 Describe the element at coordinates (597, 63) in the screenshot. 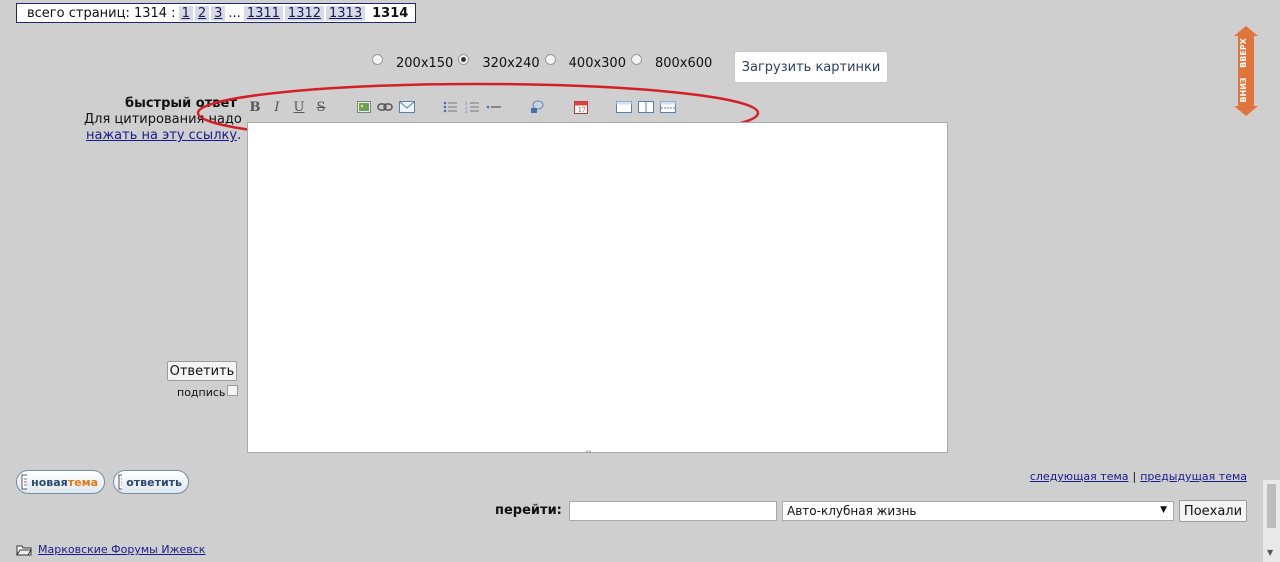

I see `size-label: 400x300` at that location.